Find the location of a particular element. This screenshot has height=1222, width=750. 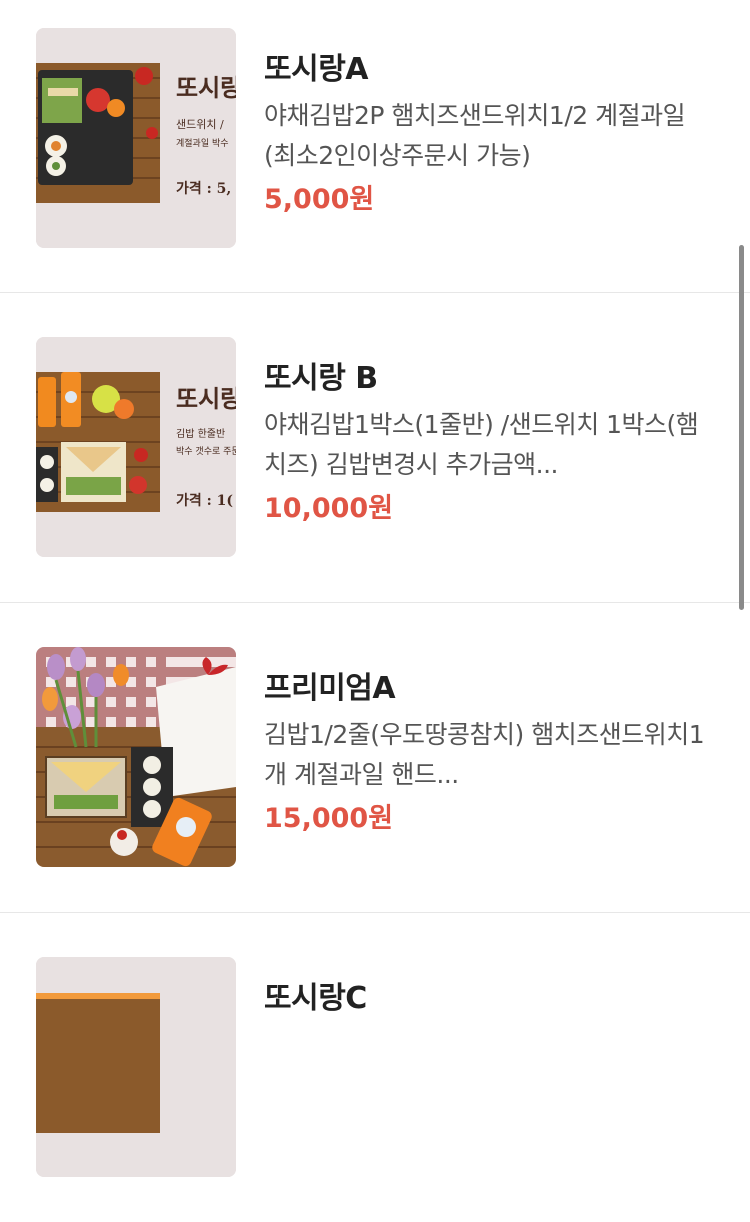

menu-item-price: 15,000원 is located at coordinates (329, 818).